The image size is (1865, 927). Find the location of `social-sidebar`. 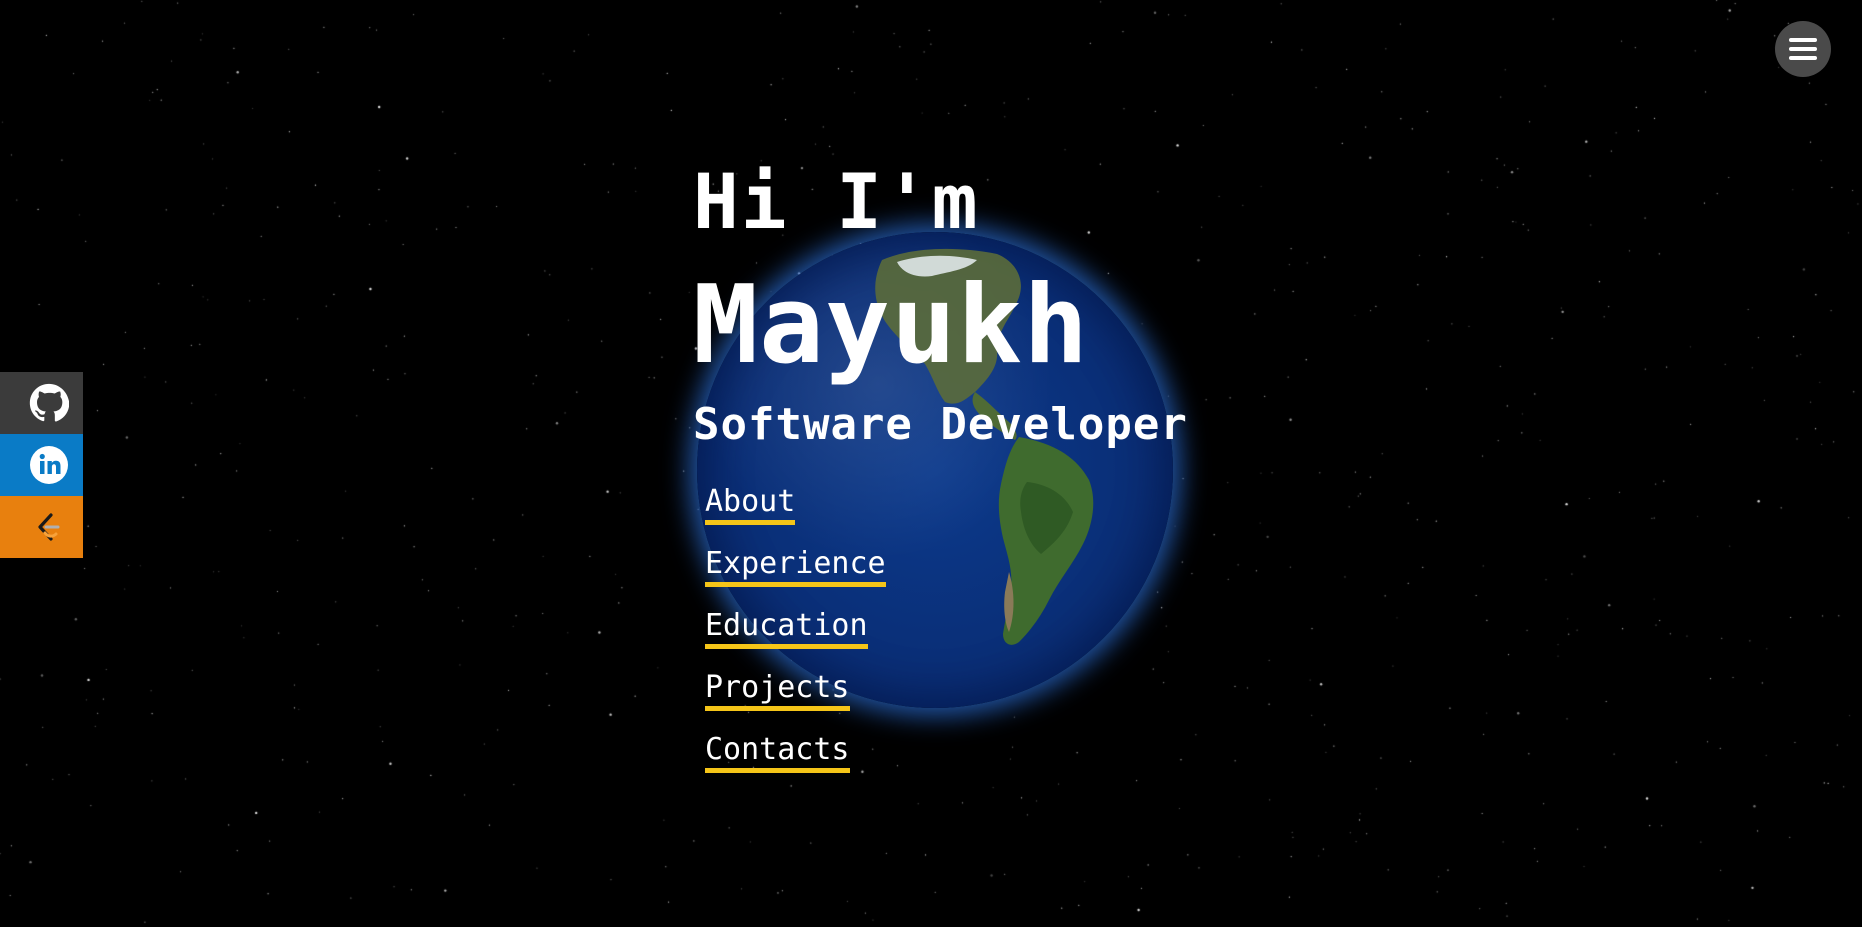

social-sidebar is located at coordinates (41, 465).